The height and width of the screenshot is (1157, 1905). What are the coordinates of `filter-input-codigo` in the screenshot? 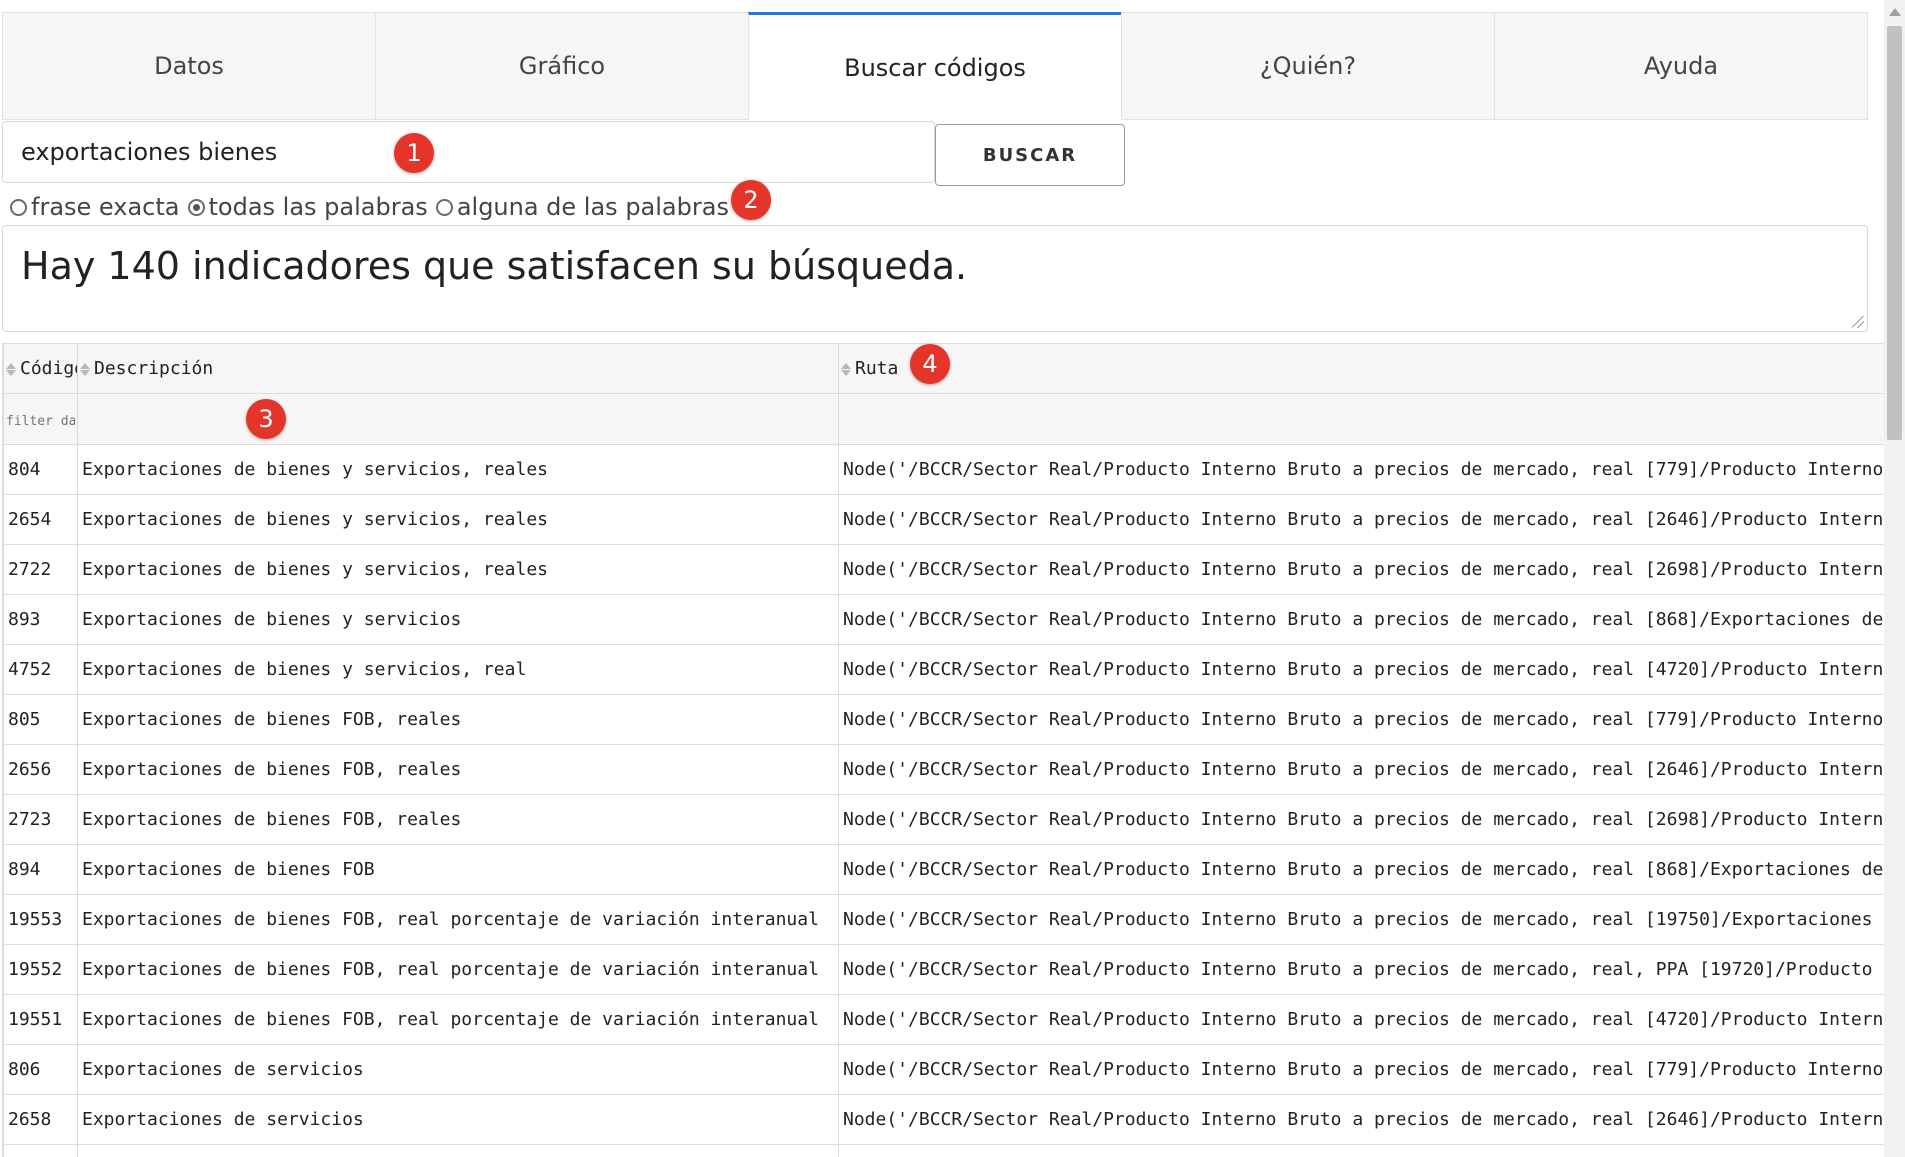 It's located at (40, 421).